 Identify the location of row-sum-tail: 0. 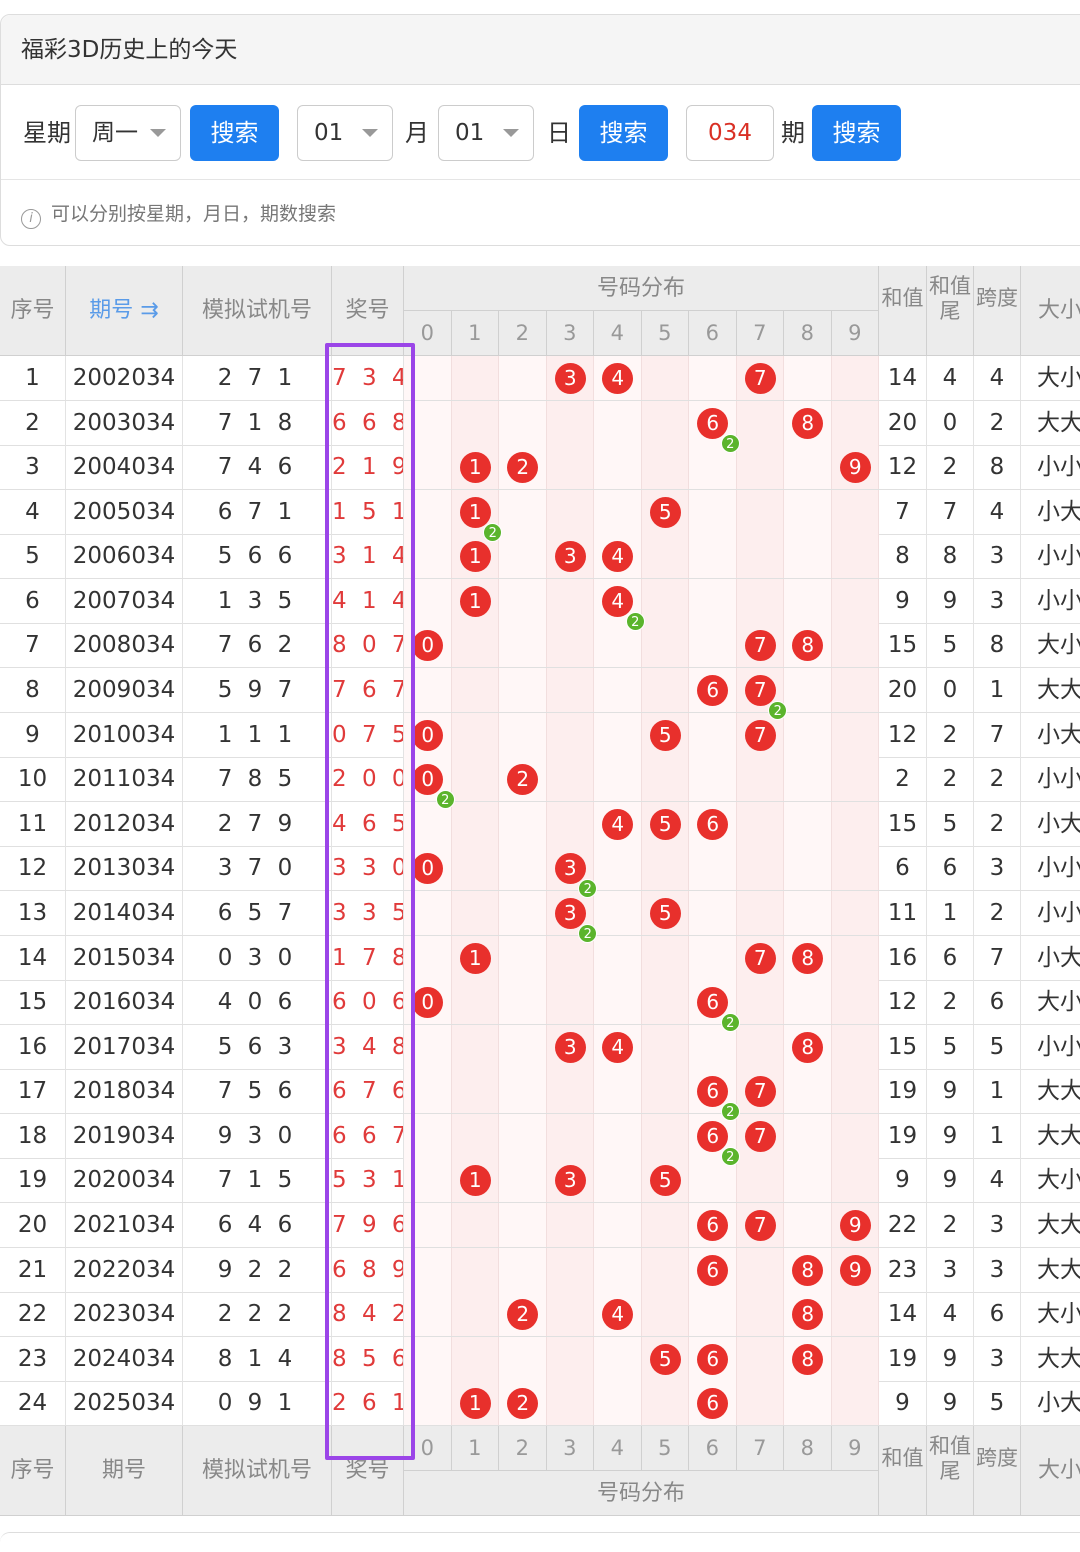
(950, 422).